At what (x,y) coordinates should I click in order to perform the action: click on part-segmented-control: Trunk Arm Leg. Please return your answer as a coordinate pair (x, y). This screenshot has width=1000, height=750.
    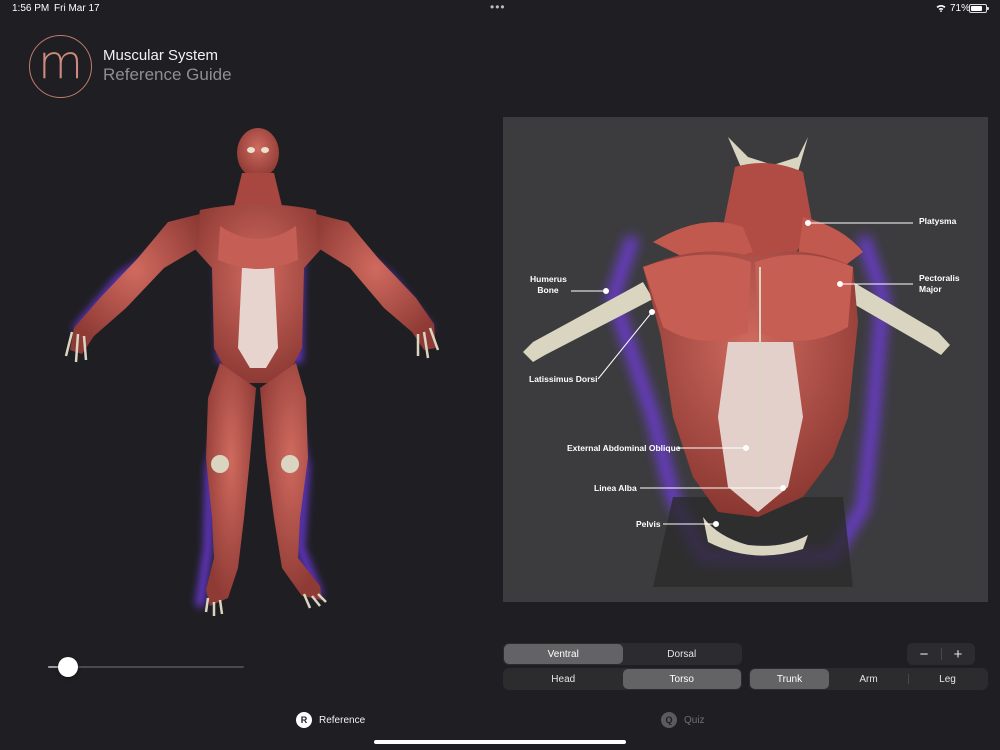
    Looking at the image, I should click on (868, 679).